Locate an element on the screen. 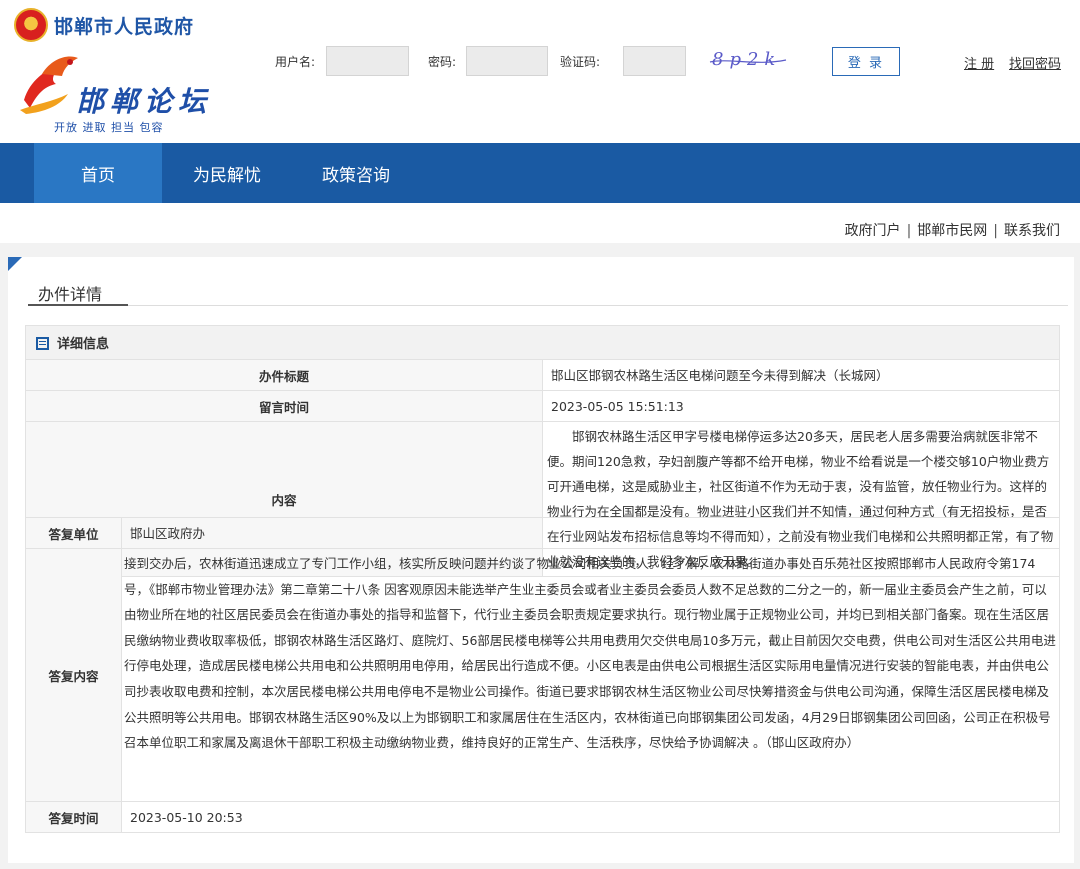  reply-time-label: 答复时间 is located at coordinates (73, 817).